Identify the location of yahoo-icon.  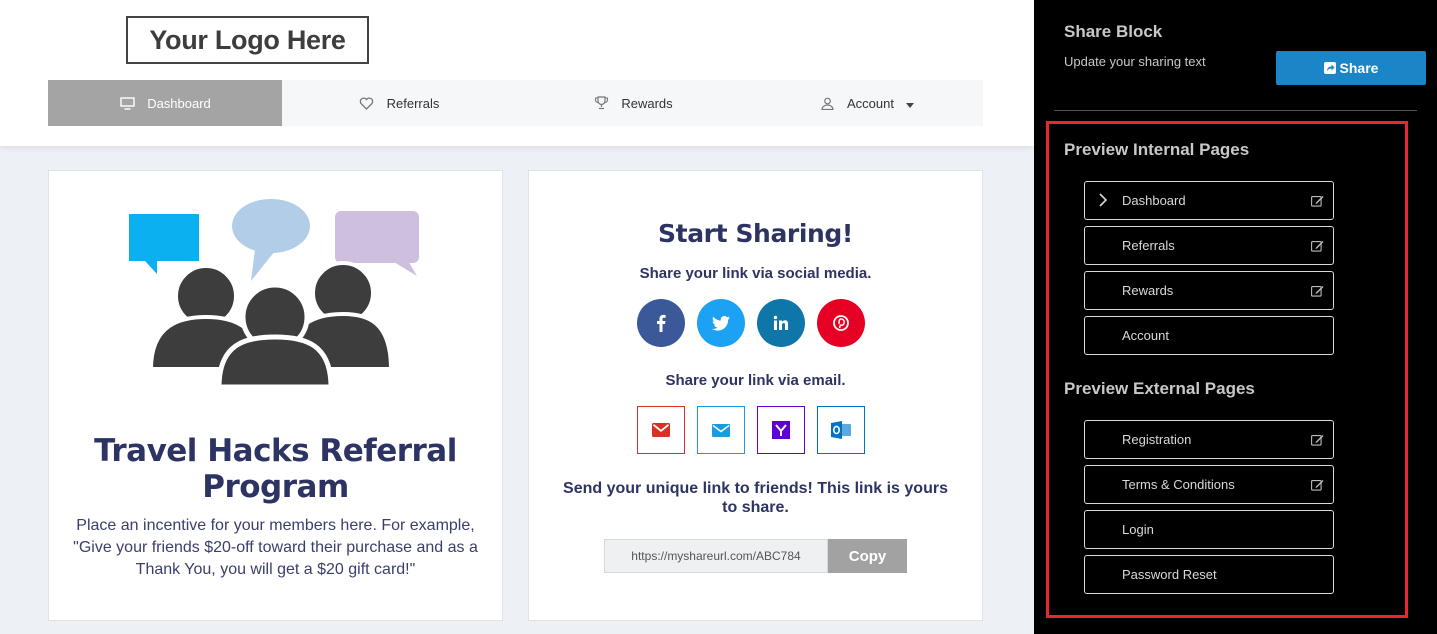
(781, 430).